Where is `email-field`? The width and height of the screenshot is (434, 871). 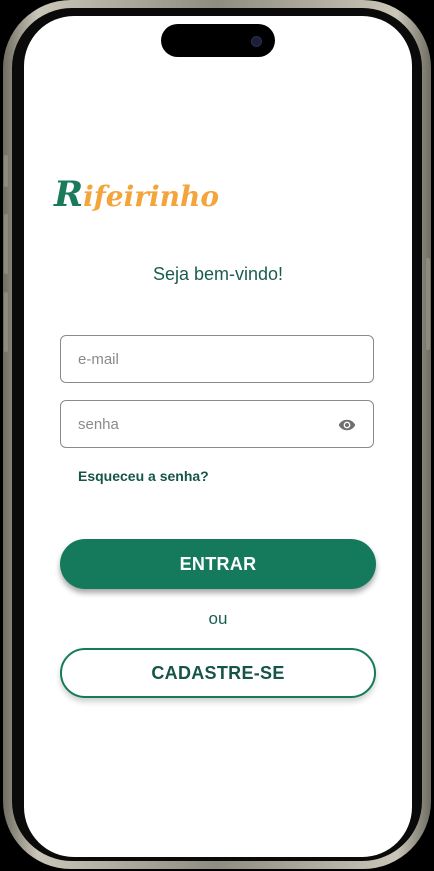 email-field is located at coordinates (217, 359).